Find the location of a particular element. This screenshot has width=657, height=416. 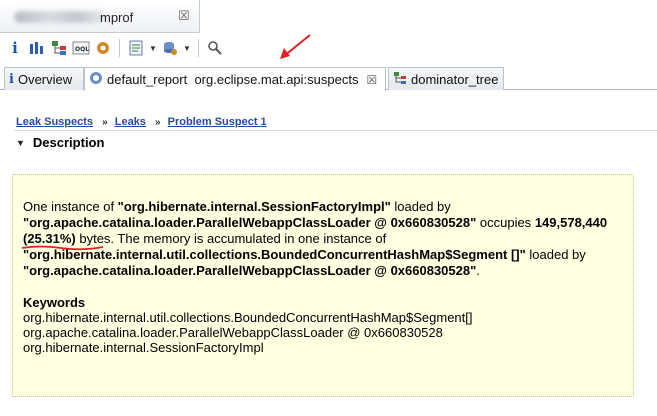

keywords-title: Keywords is located at coordinates (54, 302).